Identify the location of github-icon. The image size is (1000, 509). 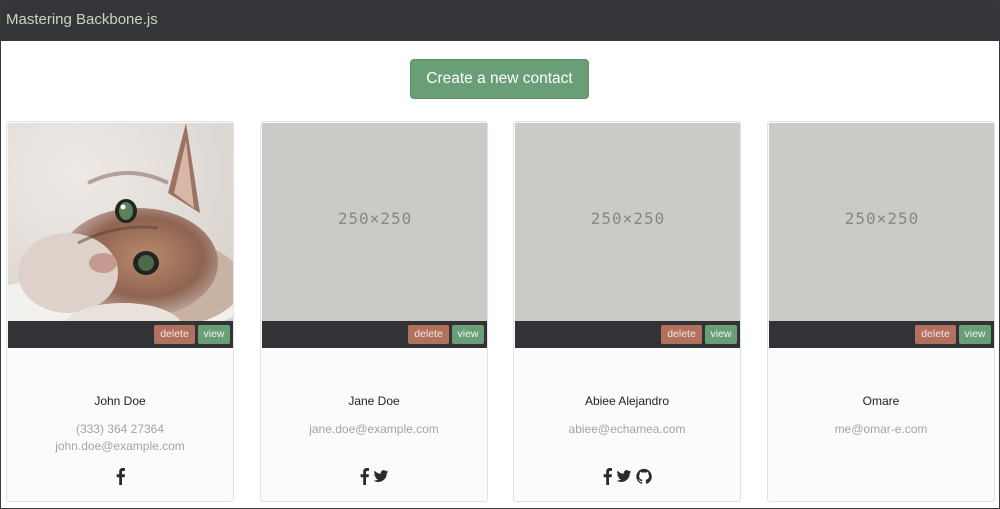
(643, 476).